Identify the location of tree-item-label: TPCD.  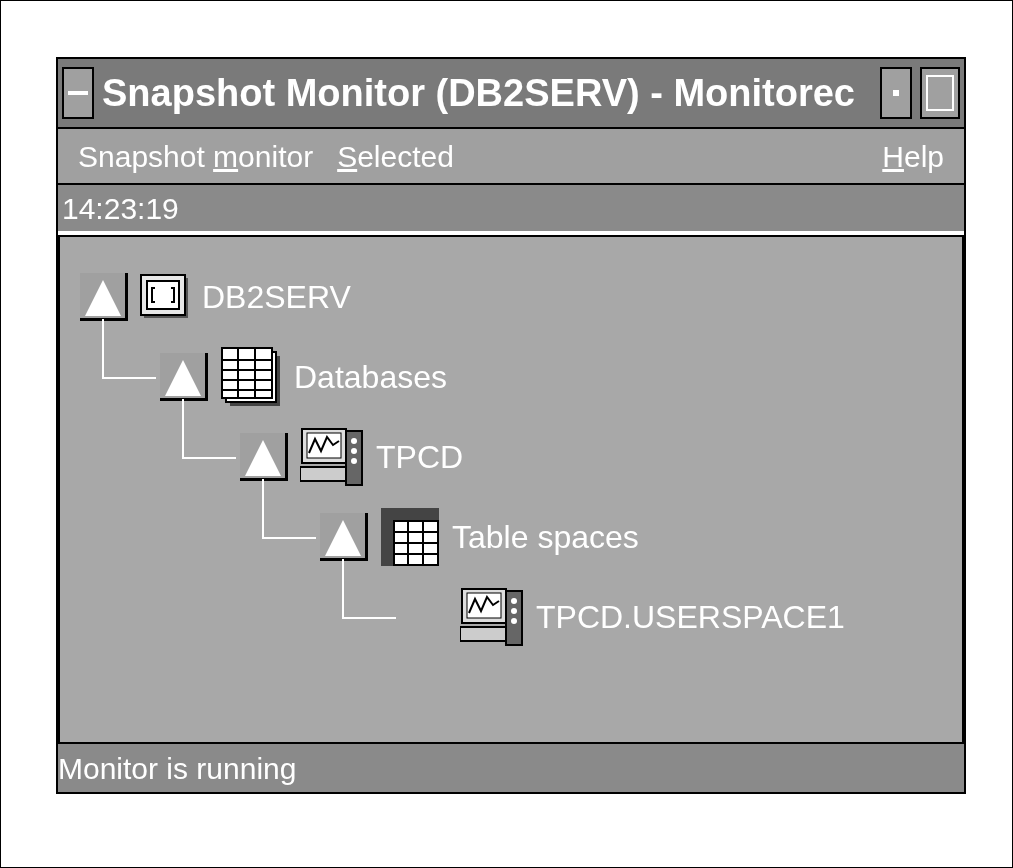
(420, 457).